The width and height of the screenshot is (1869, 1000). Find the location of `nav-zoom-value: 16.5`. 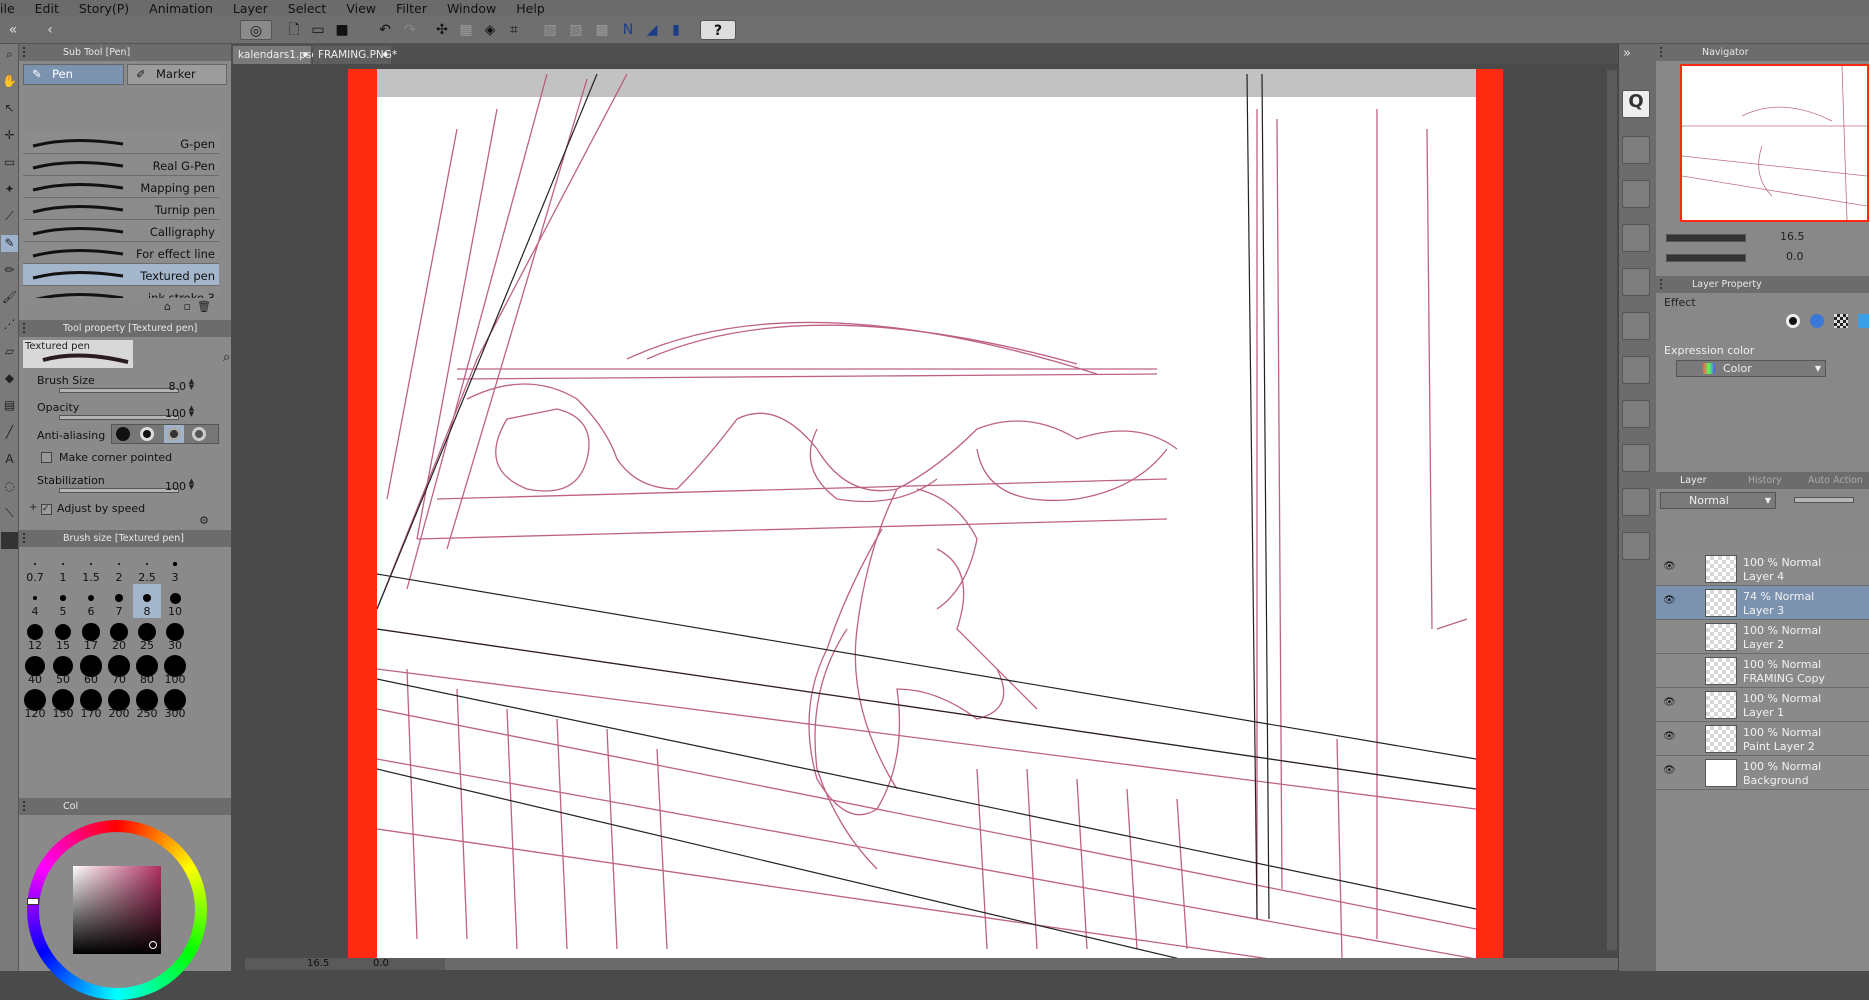

nav-zoom-value: 16.5 is located at coordinates (1792, 236).